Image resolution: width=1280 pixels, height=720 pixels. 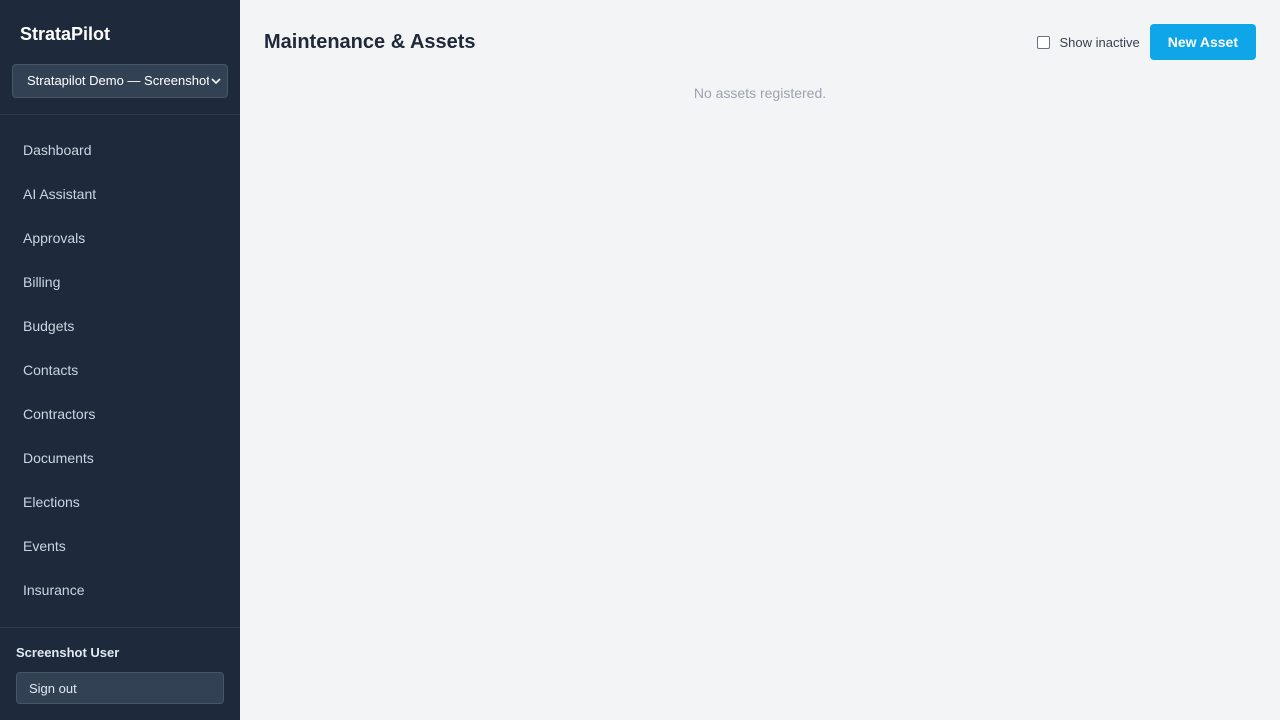 What do you see at coordinates (65, 34) in the screenshot?
I see `brand-logo-text: StrataPilot` at bounding box center [65, 34].